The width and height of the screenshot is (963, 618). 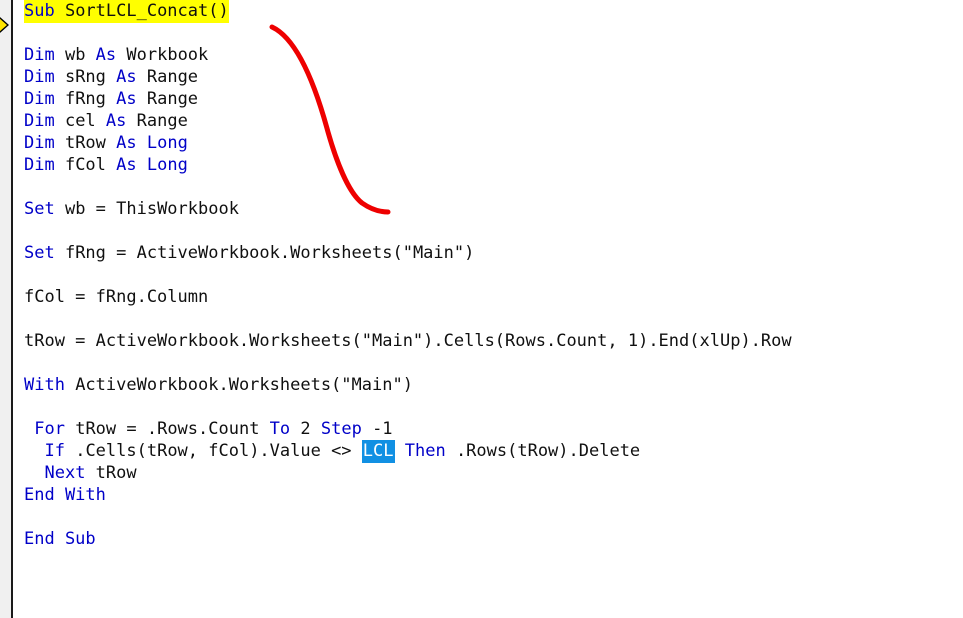 I want to click on code-keyword: Step, so click(x=341, y=429).